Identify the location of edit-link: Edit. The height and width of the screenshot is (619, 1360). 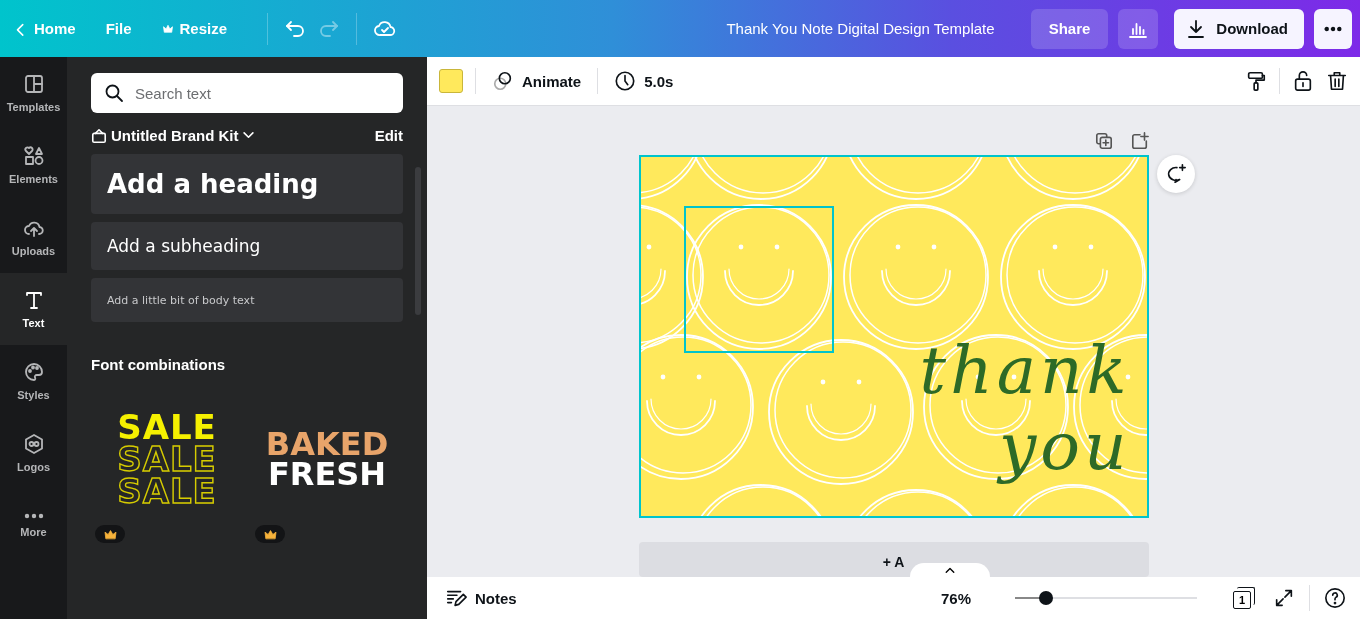
(388, 135).